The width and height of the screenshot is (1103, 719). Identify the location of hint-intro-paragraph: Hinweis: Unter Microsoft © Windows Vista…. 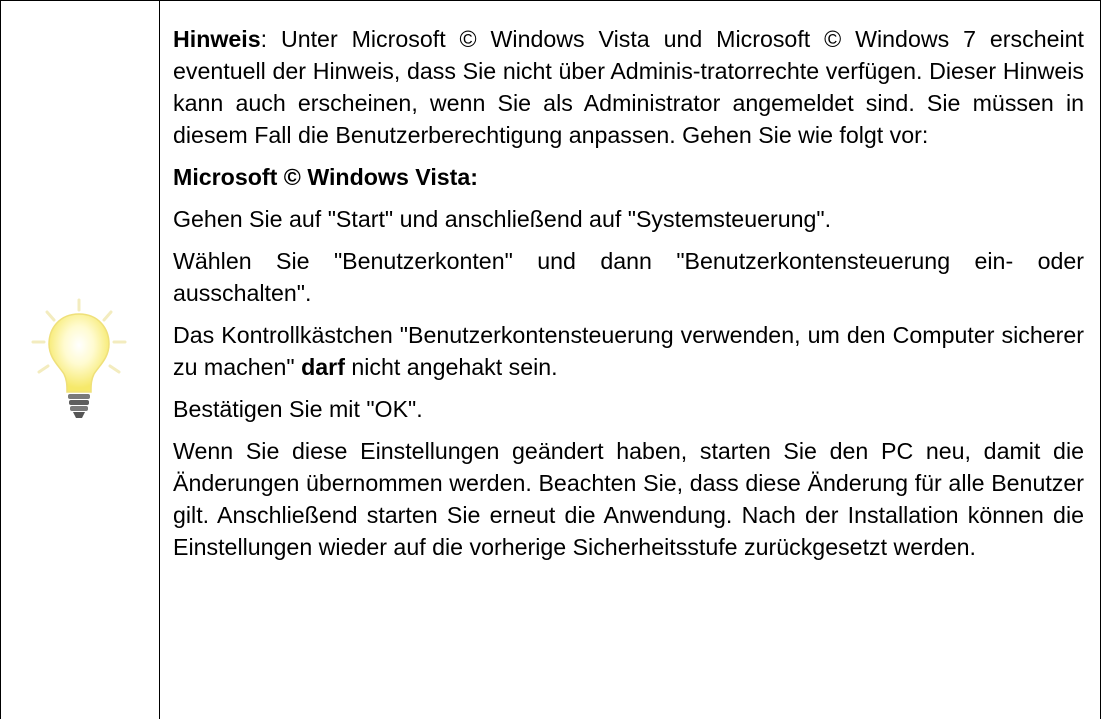
(628, 87).